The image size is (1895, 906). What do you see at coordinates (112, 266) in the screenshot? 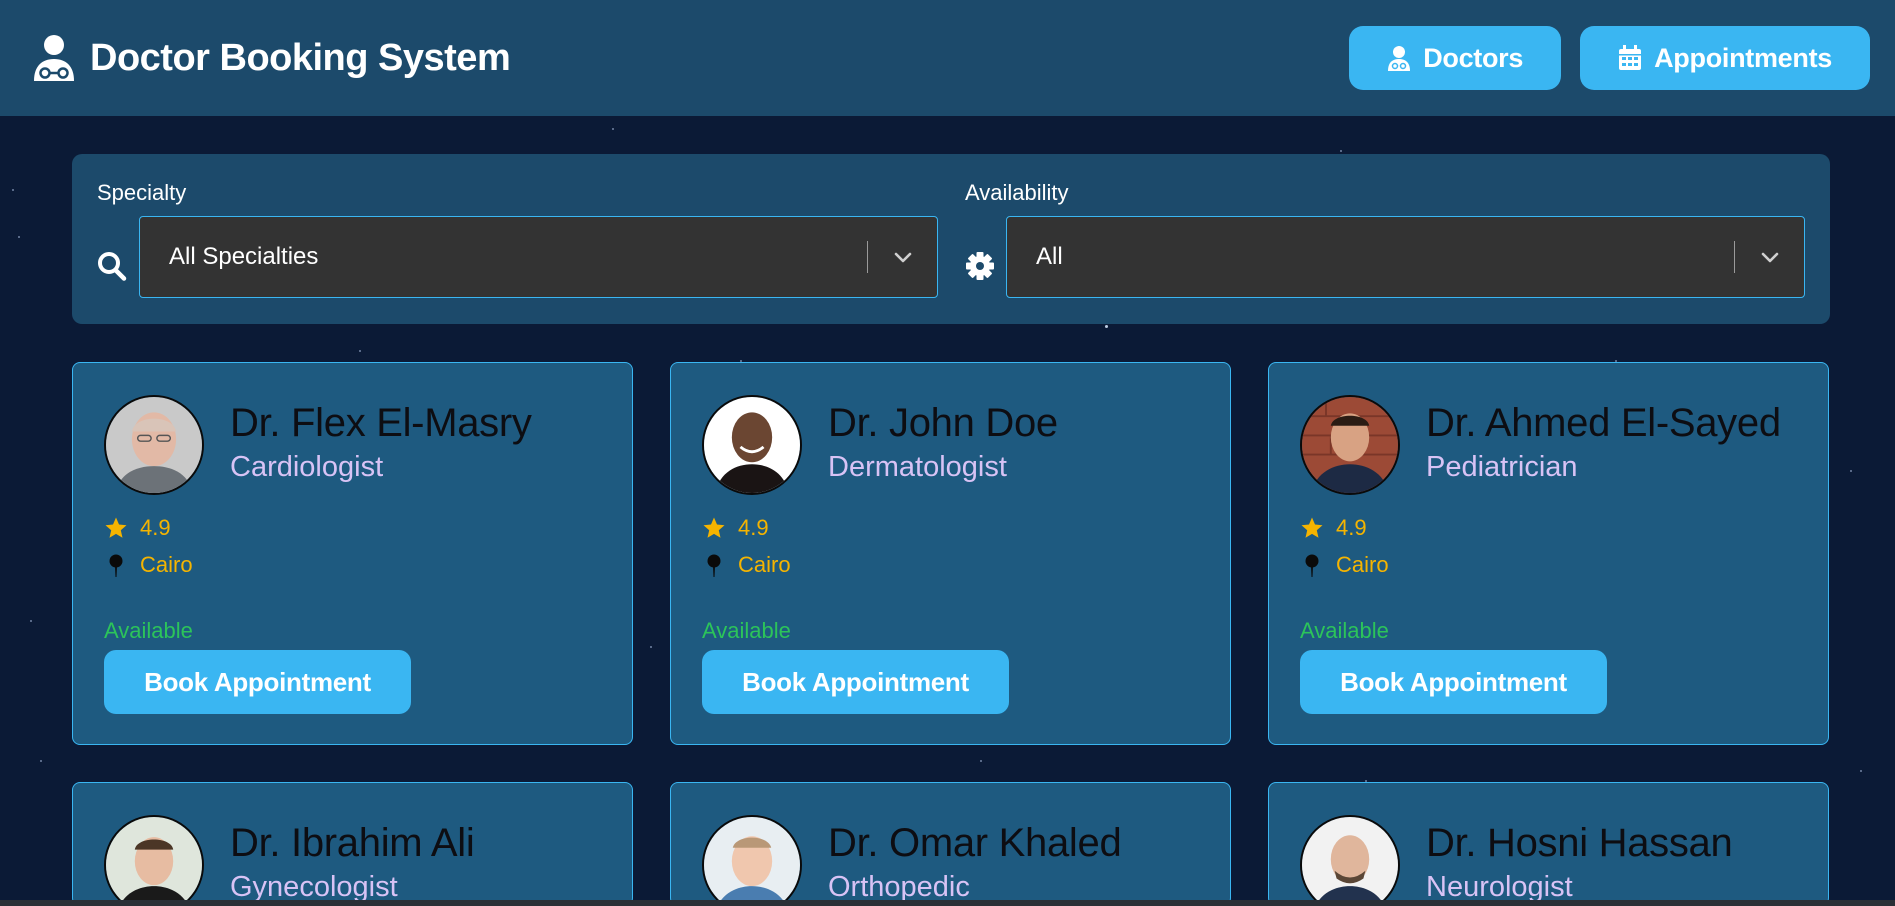
I see `search-icon` at bounding box center [112, 266].